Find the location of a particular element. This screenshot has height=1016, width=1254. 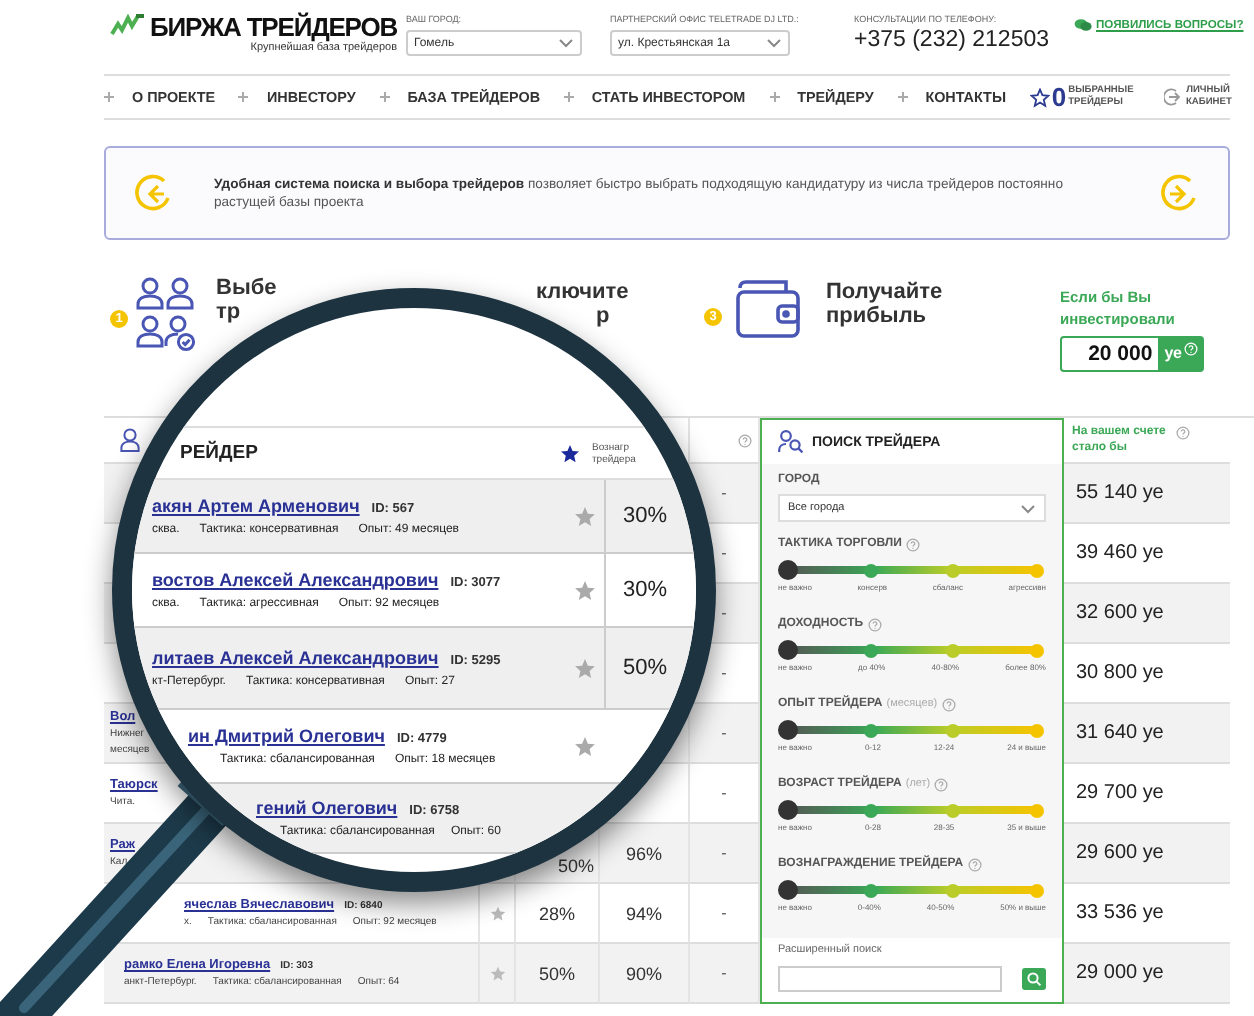

table-cell: 29 000 уе is located at coordinates (1147, 974).